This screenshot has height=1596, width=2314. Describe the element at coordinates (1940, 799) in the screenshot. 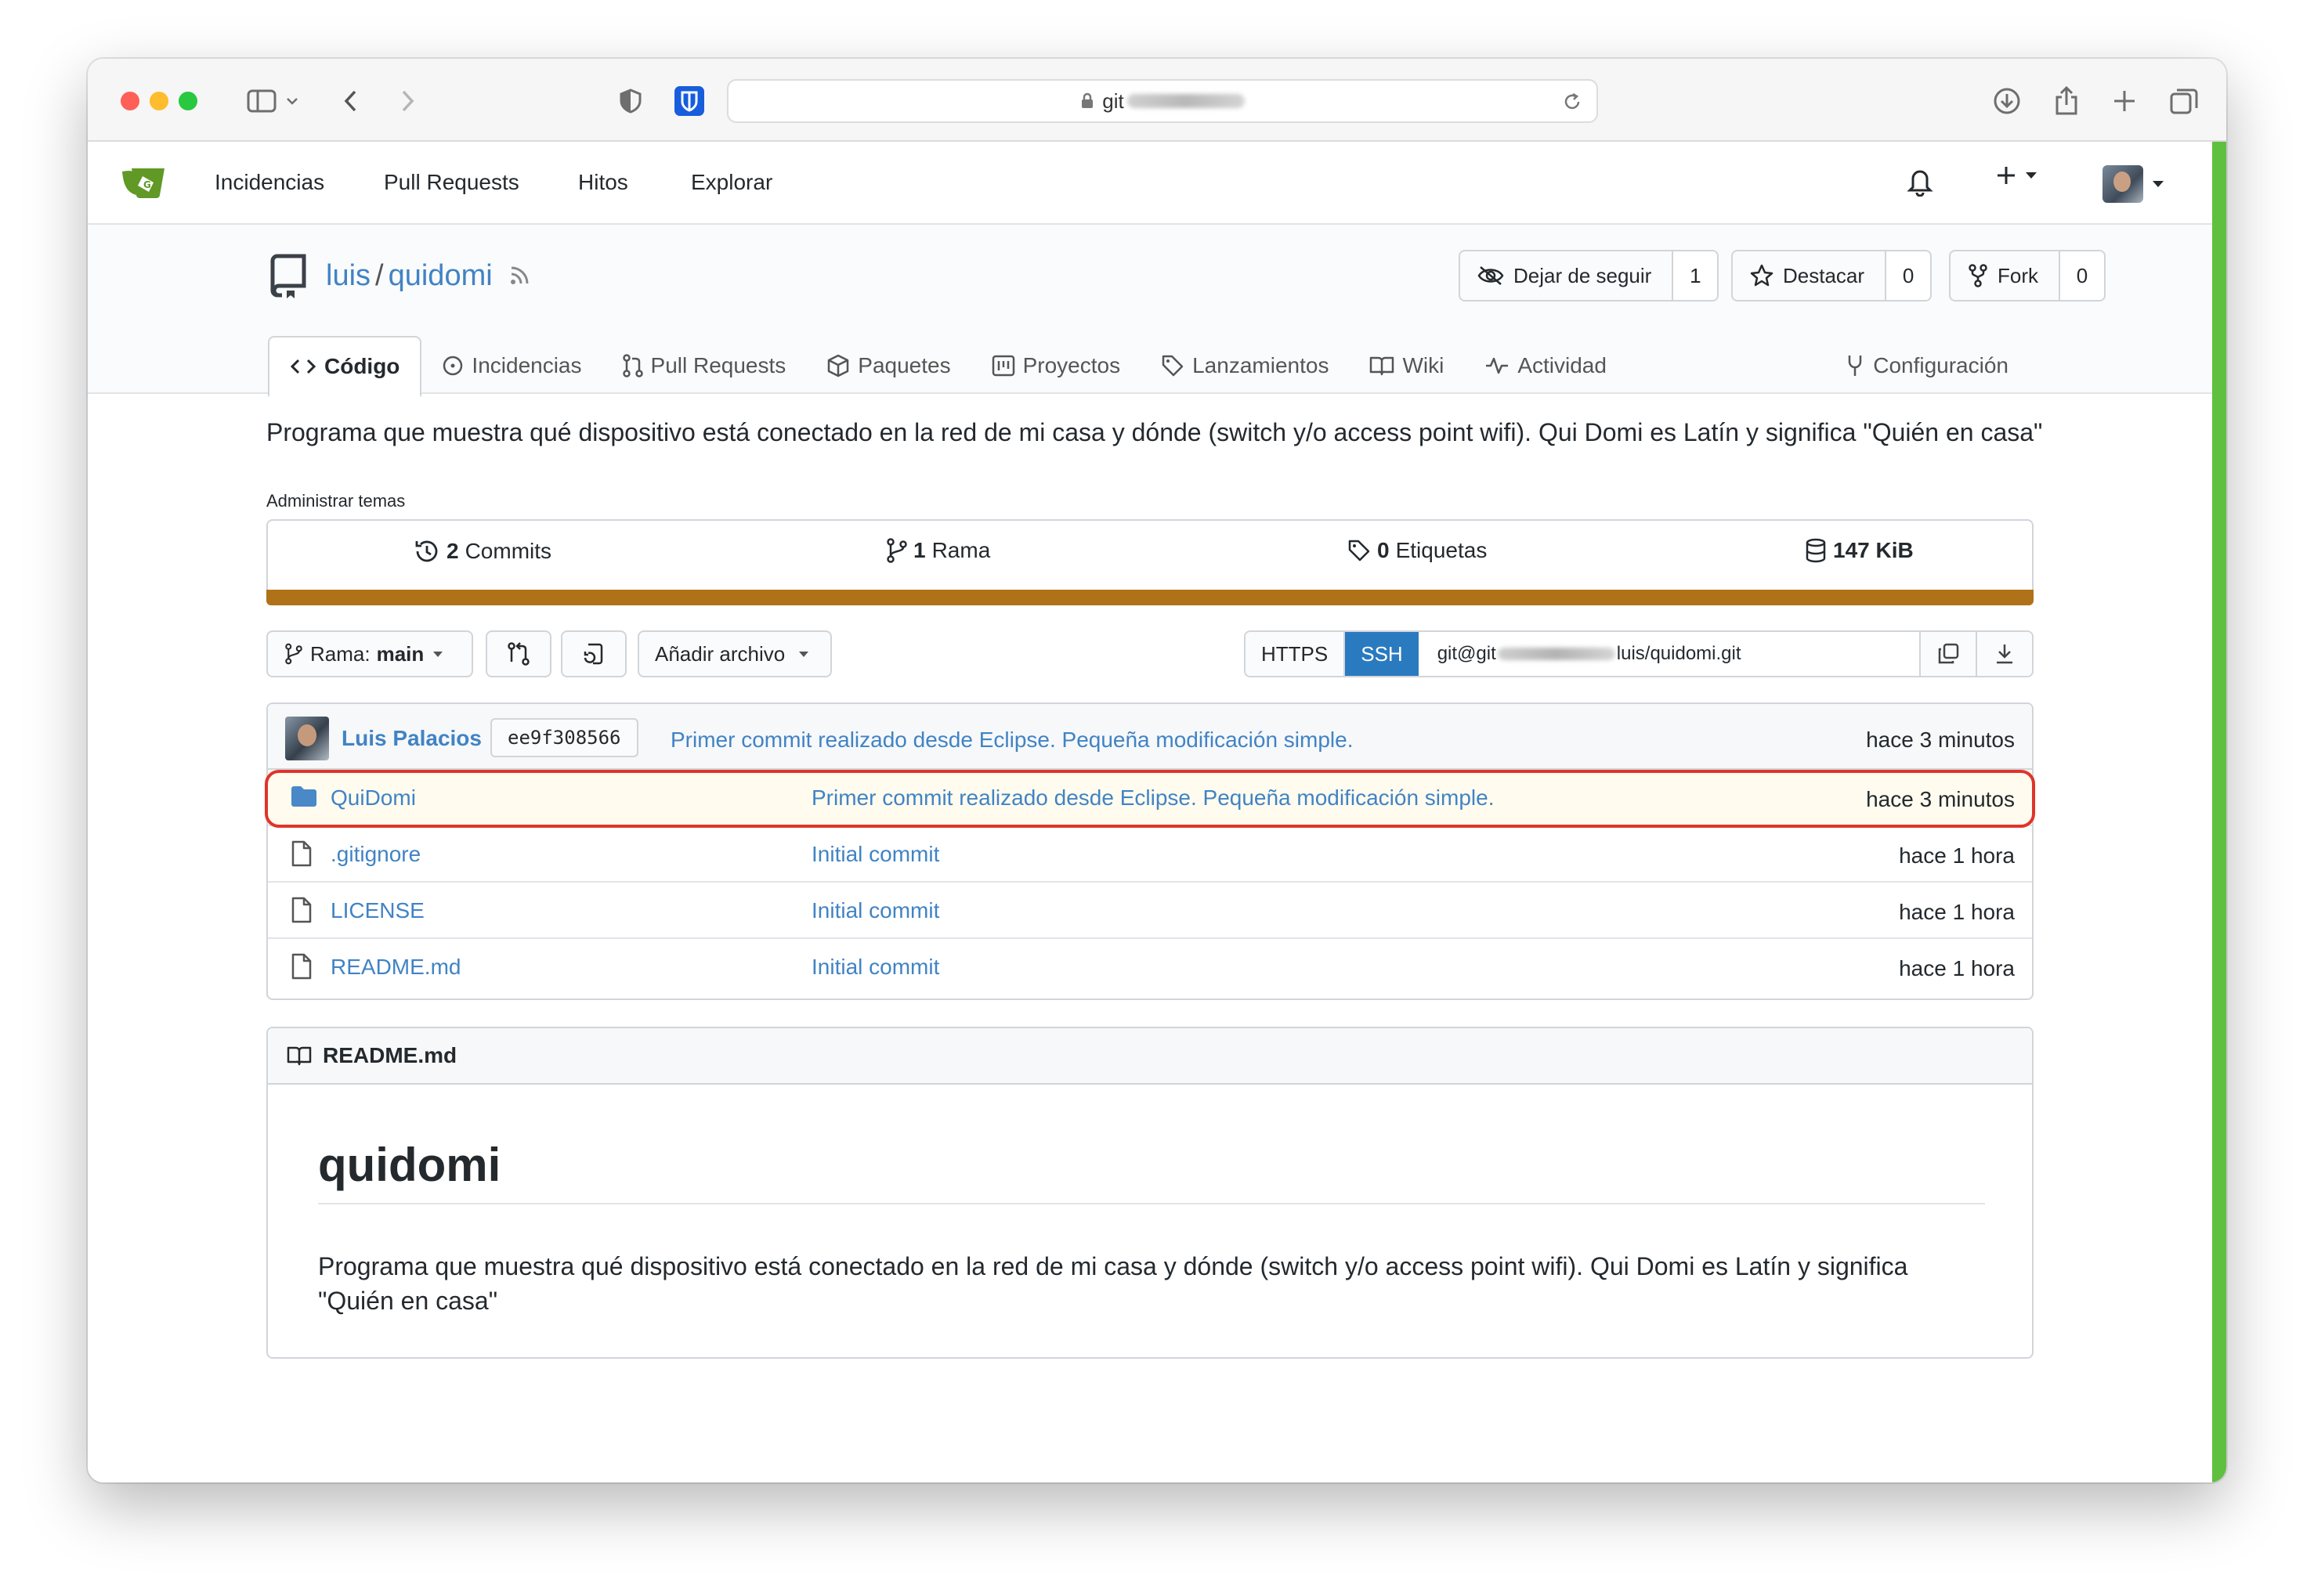

I see `file-commit-time: hace 3 minutos` at that location.